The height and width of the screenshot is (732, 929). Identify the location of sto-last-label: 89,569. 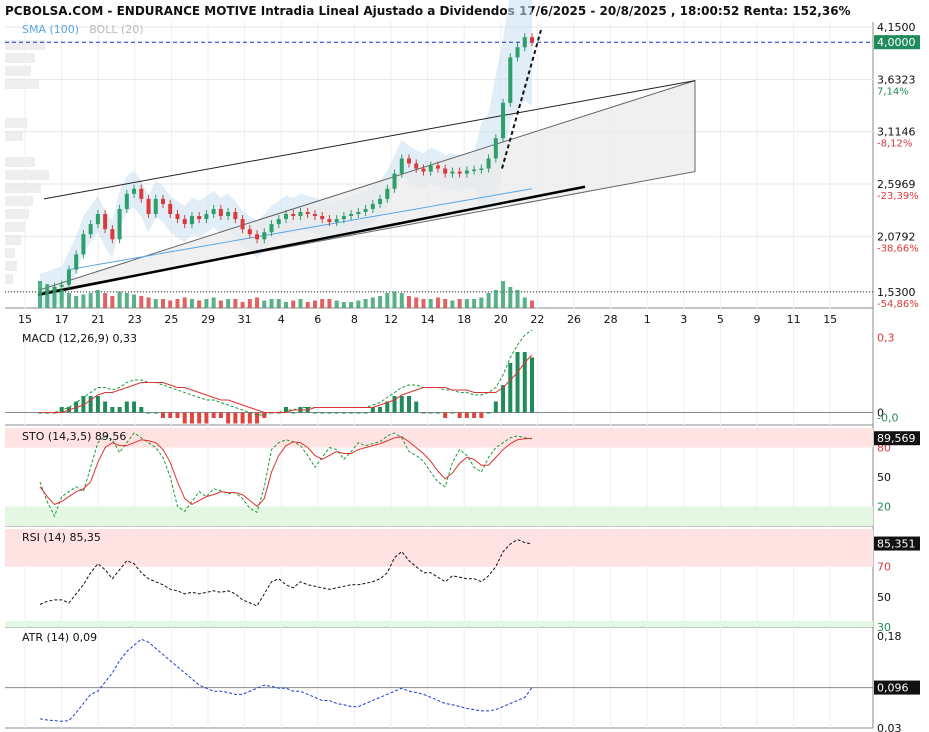
(896, 438).